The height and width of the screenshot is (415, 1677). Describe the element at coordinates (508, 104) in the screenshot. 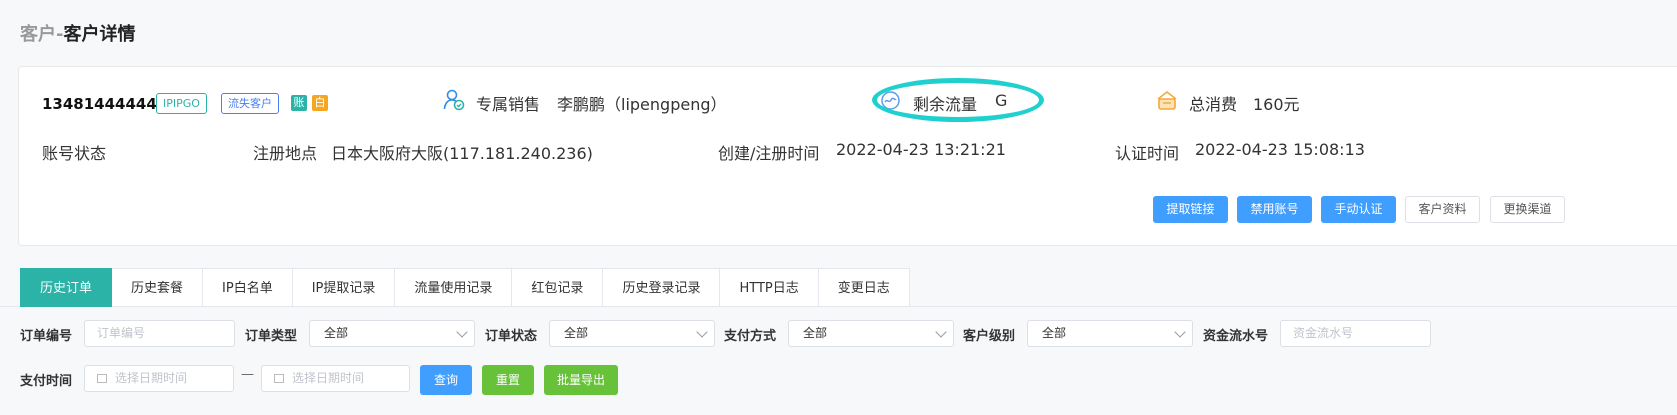

I see `sales-label: 专属销售` at that location.